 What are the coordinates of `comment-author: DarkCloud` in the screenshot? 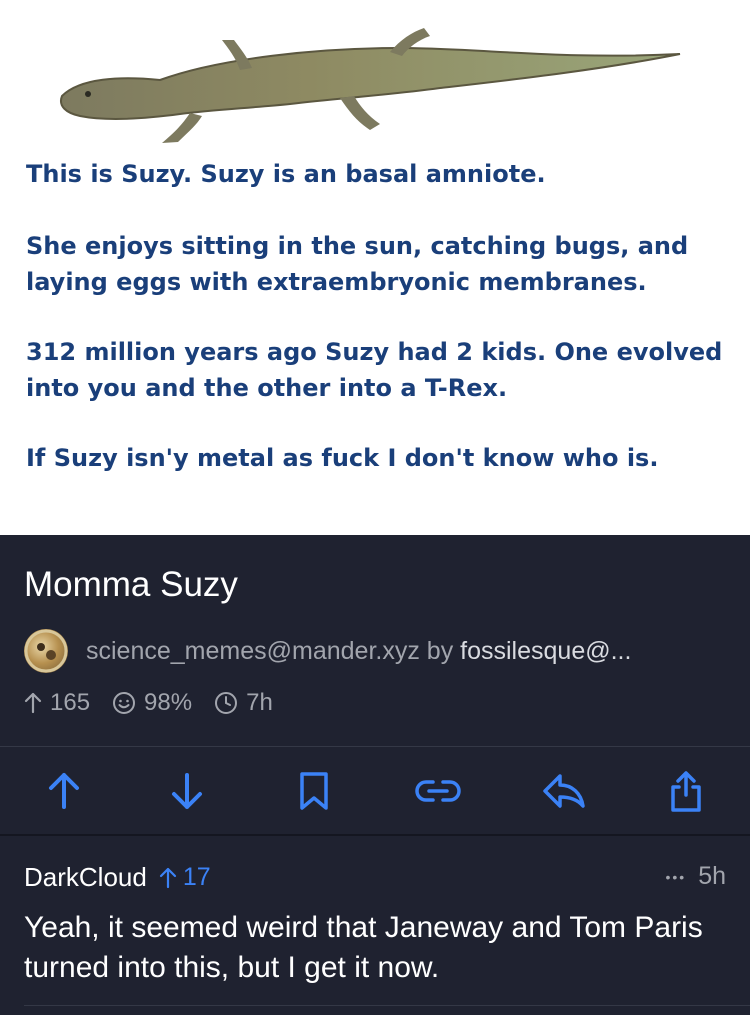 It's located at (85, 877).